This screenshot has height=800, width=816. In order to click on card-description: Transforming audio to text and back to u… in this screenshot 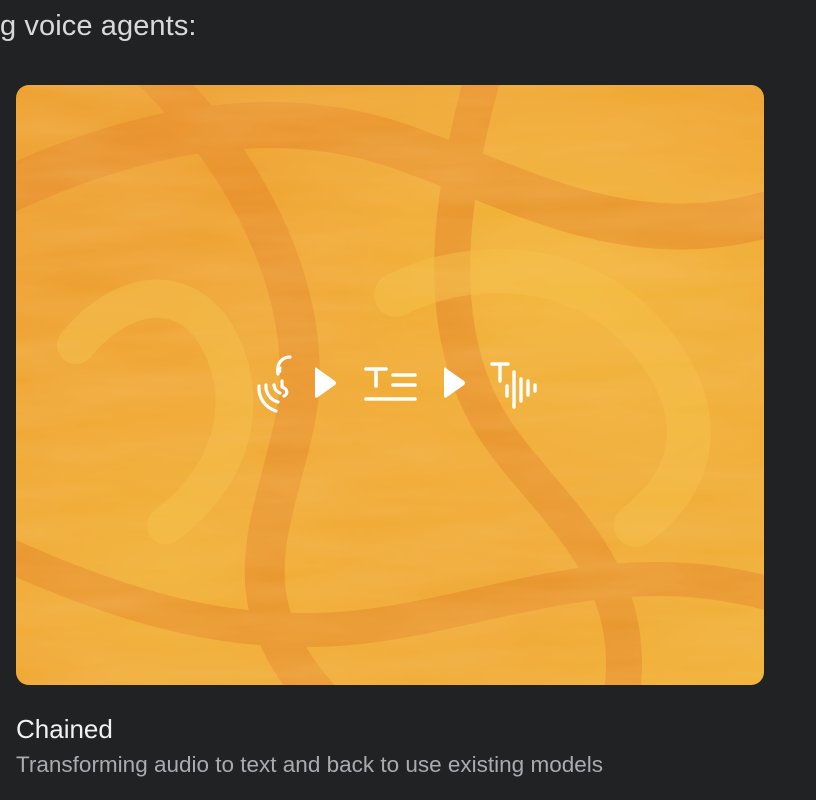, I will do `click(309, 764)`.